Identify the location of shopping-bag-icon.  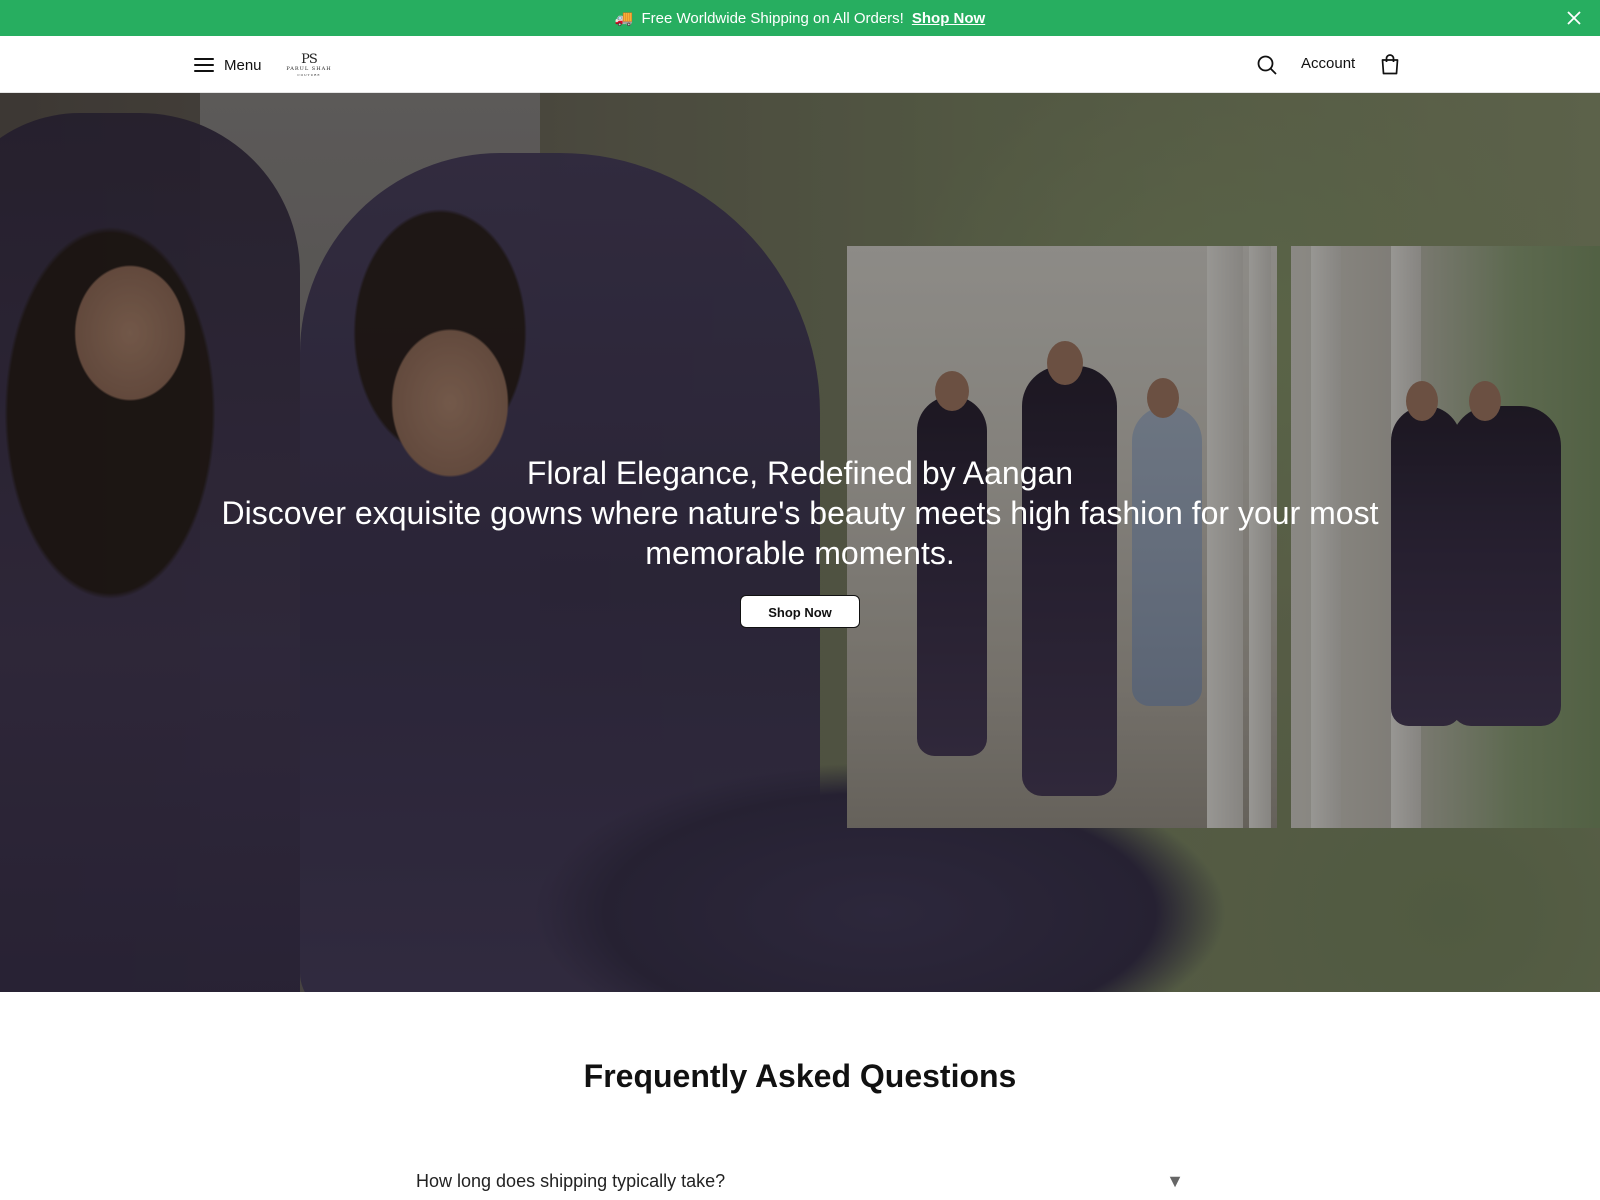
(1390, 64).